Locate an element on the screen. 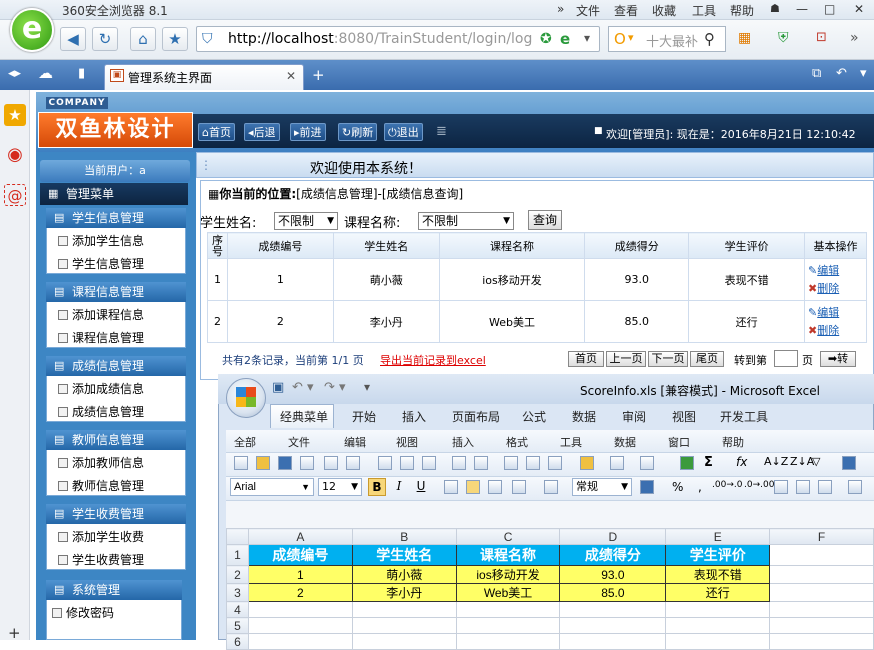  cell-header: 学生姓名 is located at coordinates (404, 555).